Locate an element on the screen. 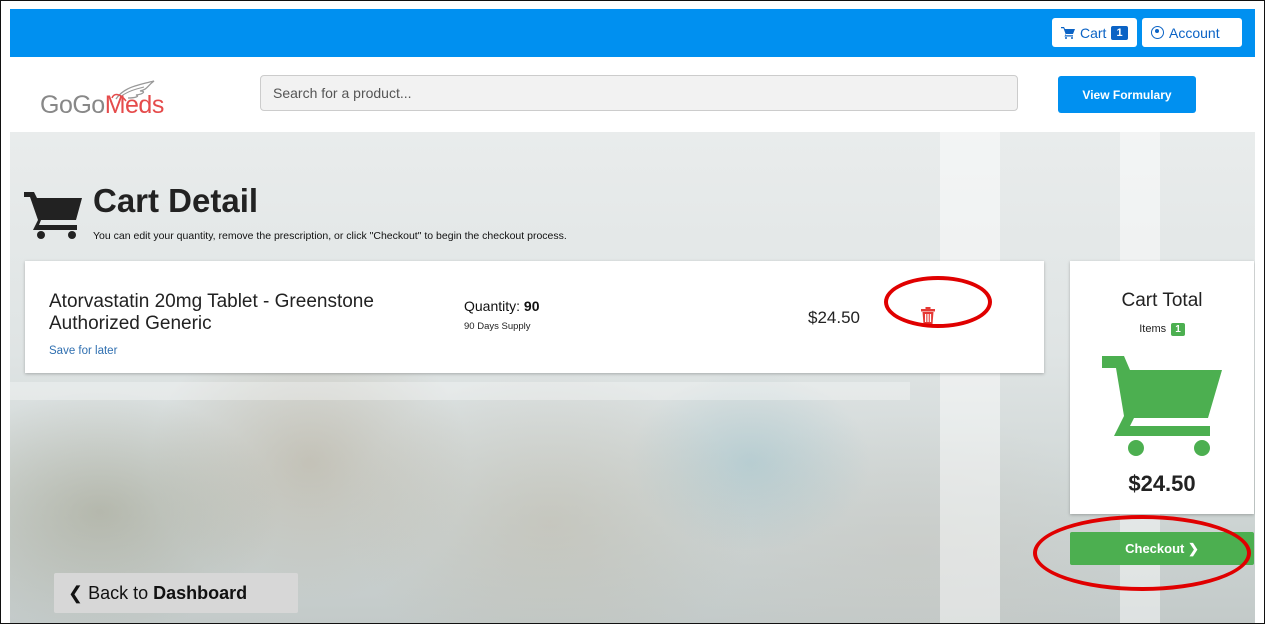 This screenshot has height=624, width=1265. search-input is located at coordinates (639, 93).